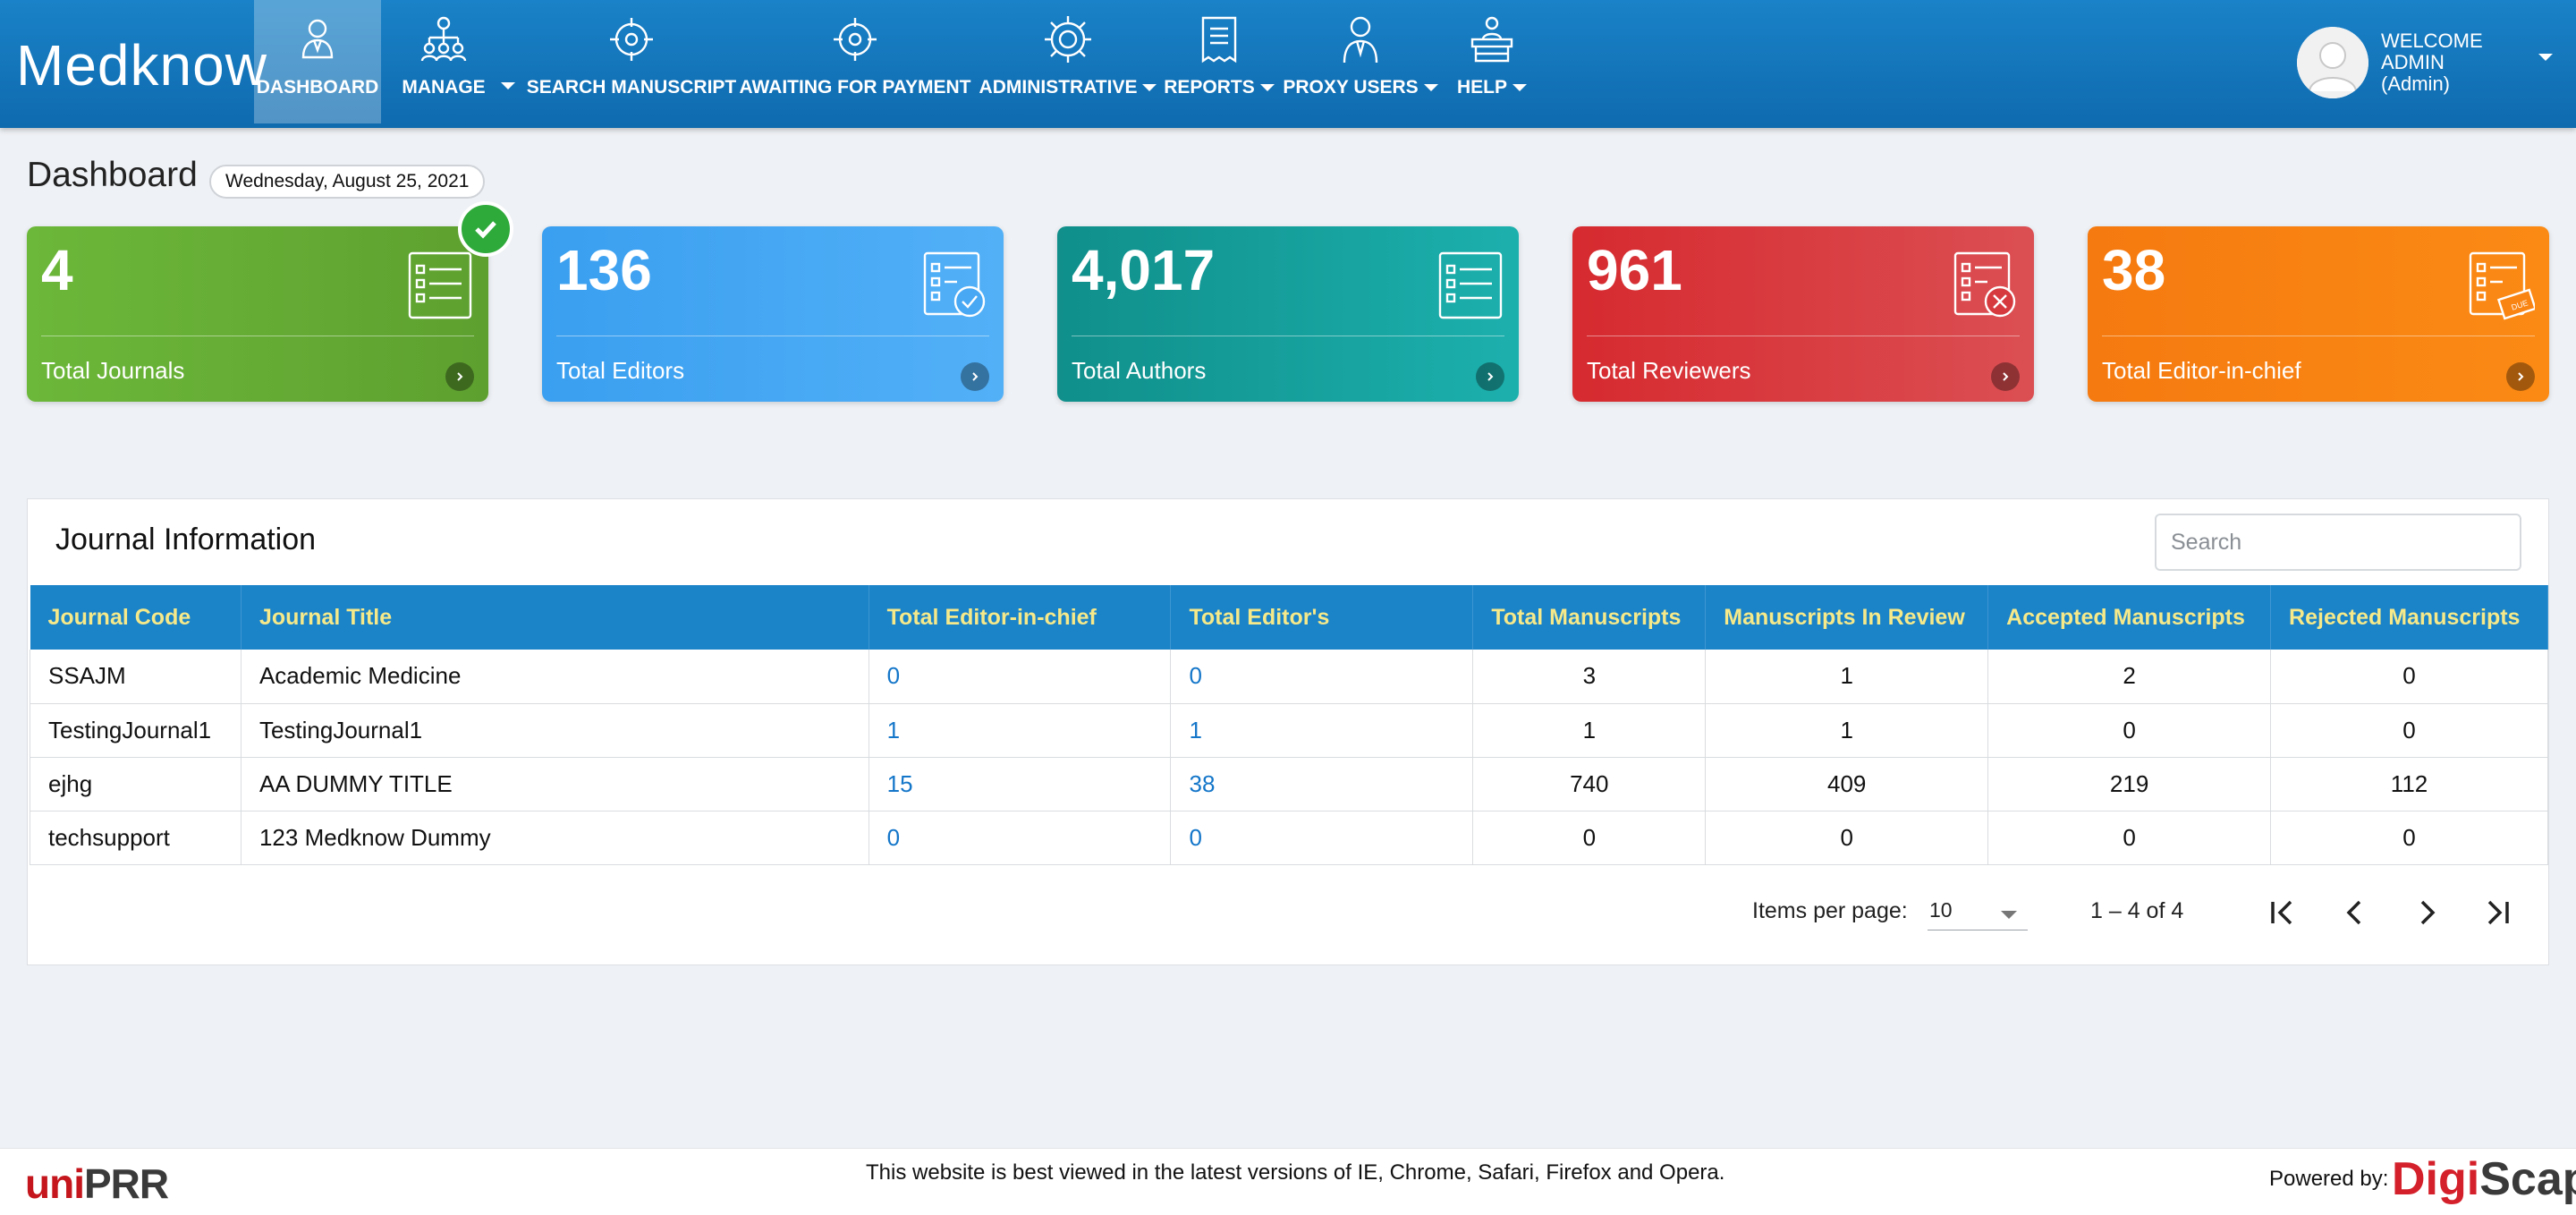  Describe the element at coordinates (136, 677) in the screenshot. I see `cell-journal-code: SSAJM` at that location.